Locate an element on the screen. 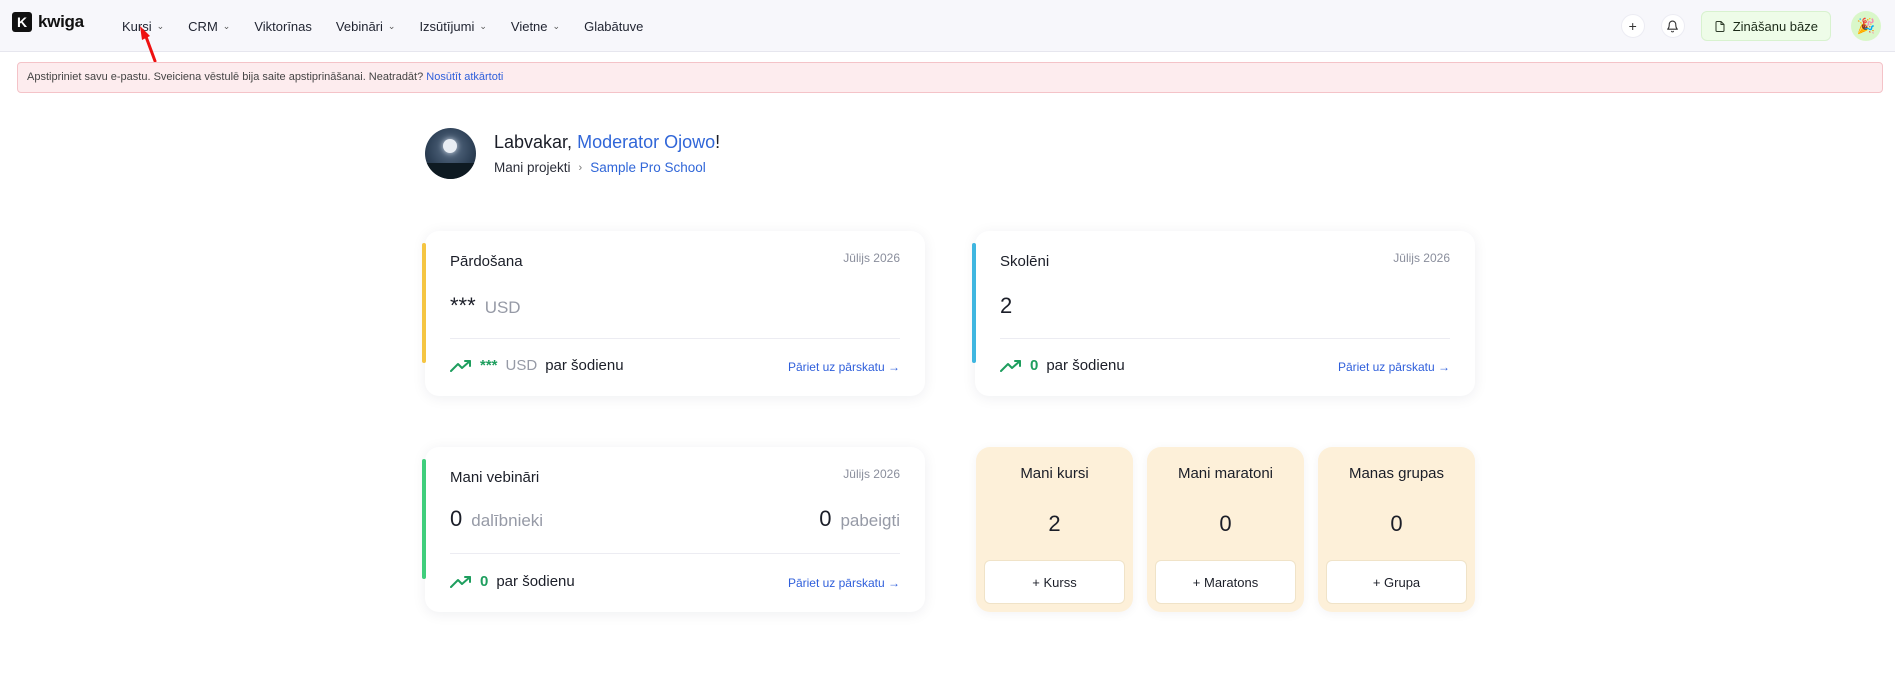 Image resolution: width=1895 pixels, height=700 pixels. bell-icon is located at coordinates (1673, 26).